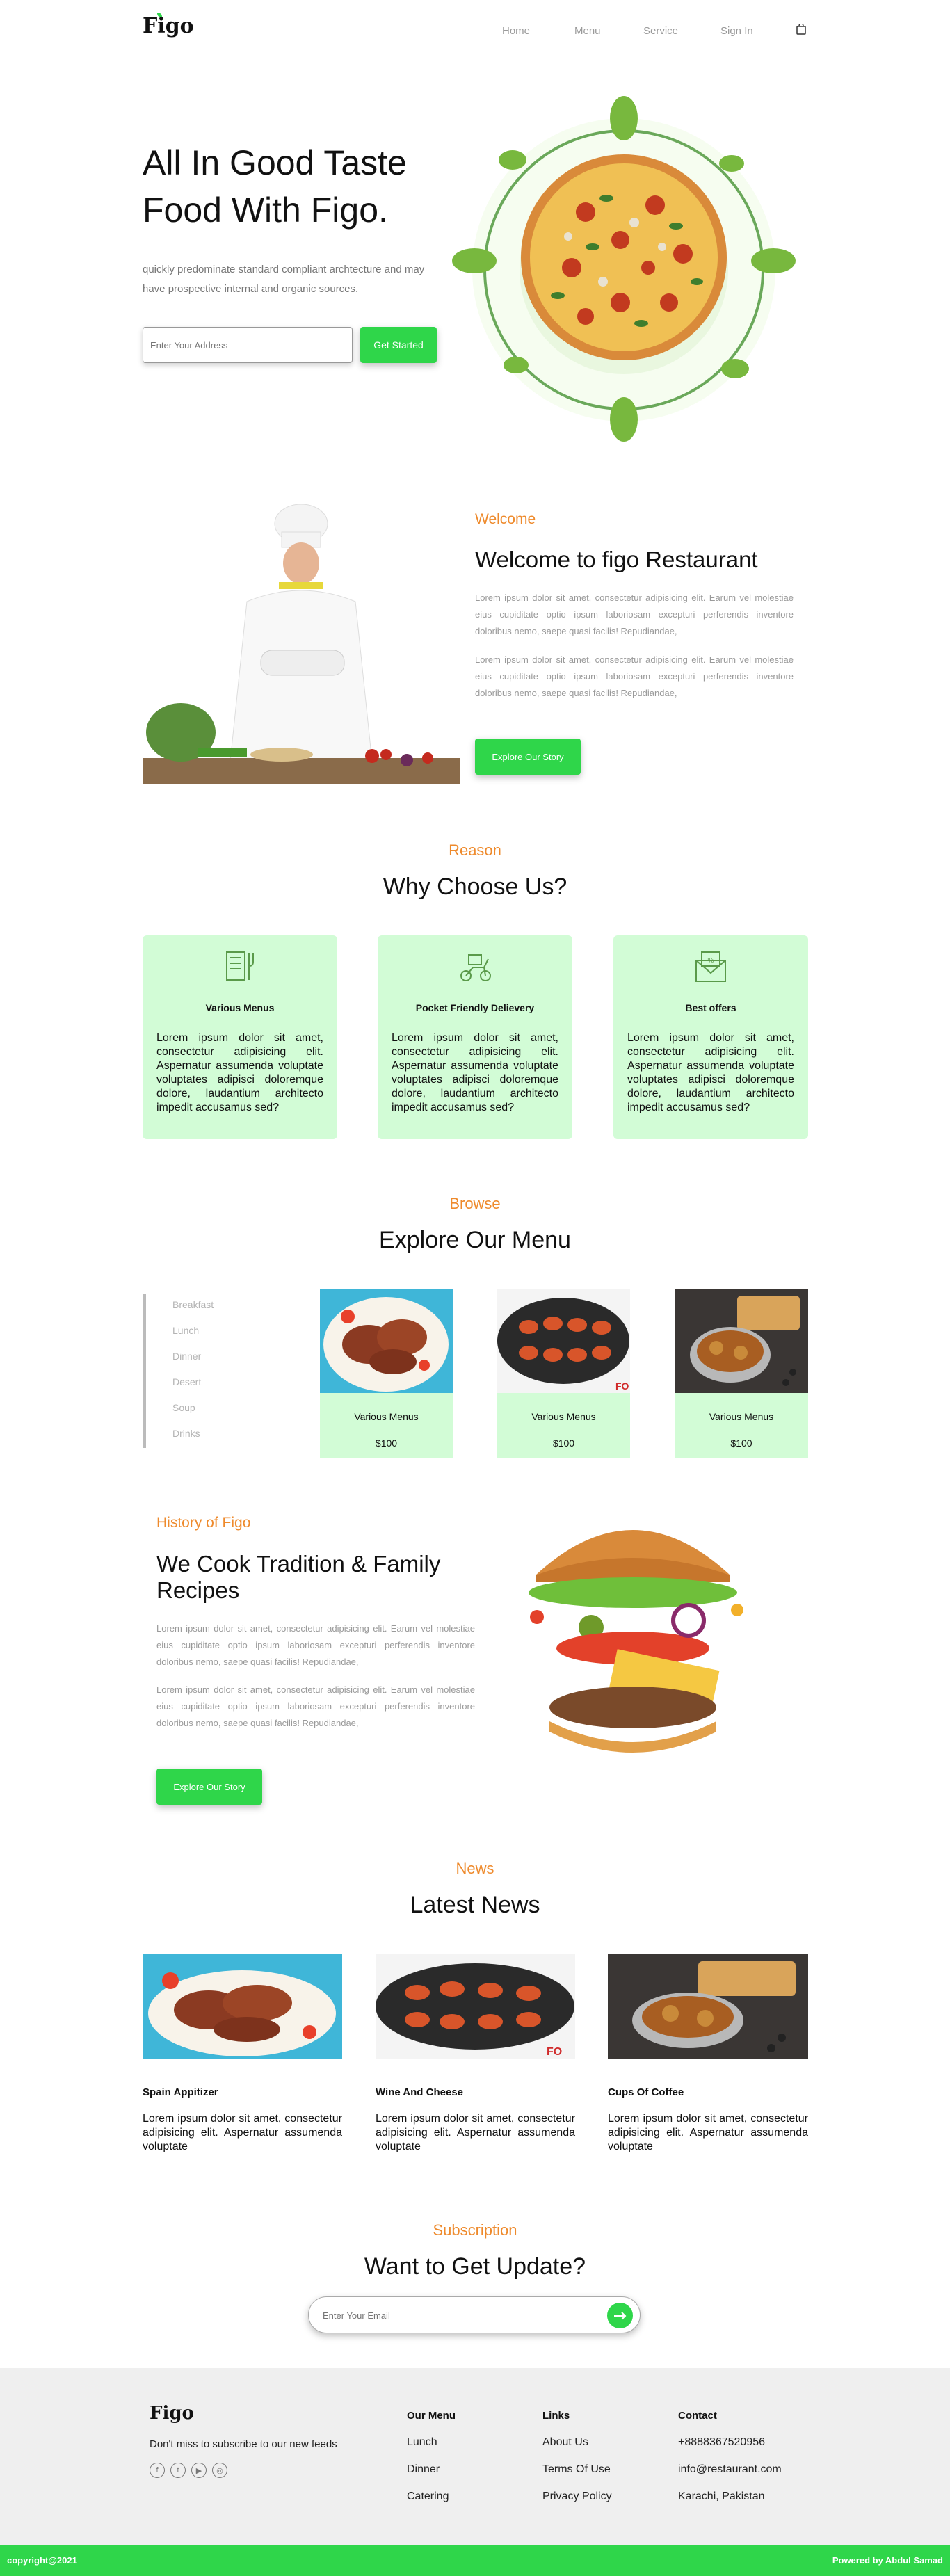 The width and height of the screenshot is (950, 2576). Describe the element at coordinates (476, 2007) in the screenshot. I see `wine-and-cheese-image: FO` at that location.